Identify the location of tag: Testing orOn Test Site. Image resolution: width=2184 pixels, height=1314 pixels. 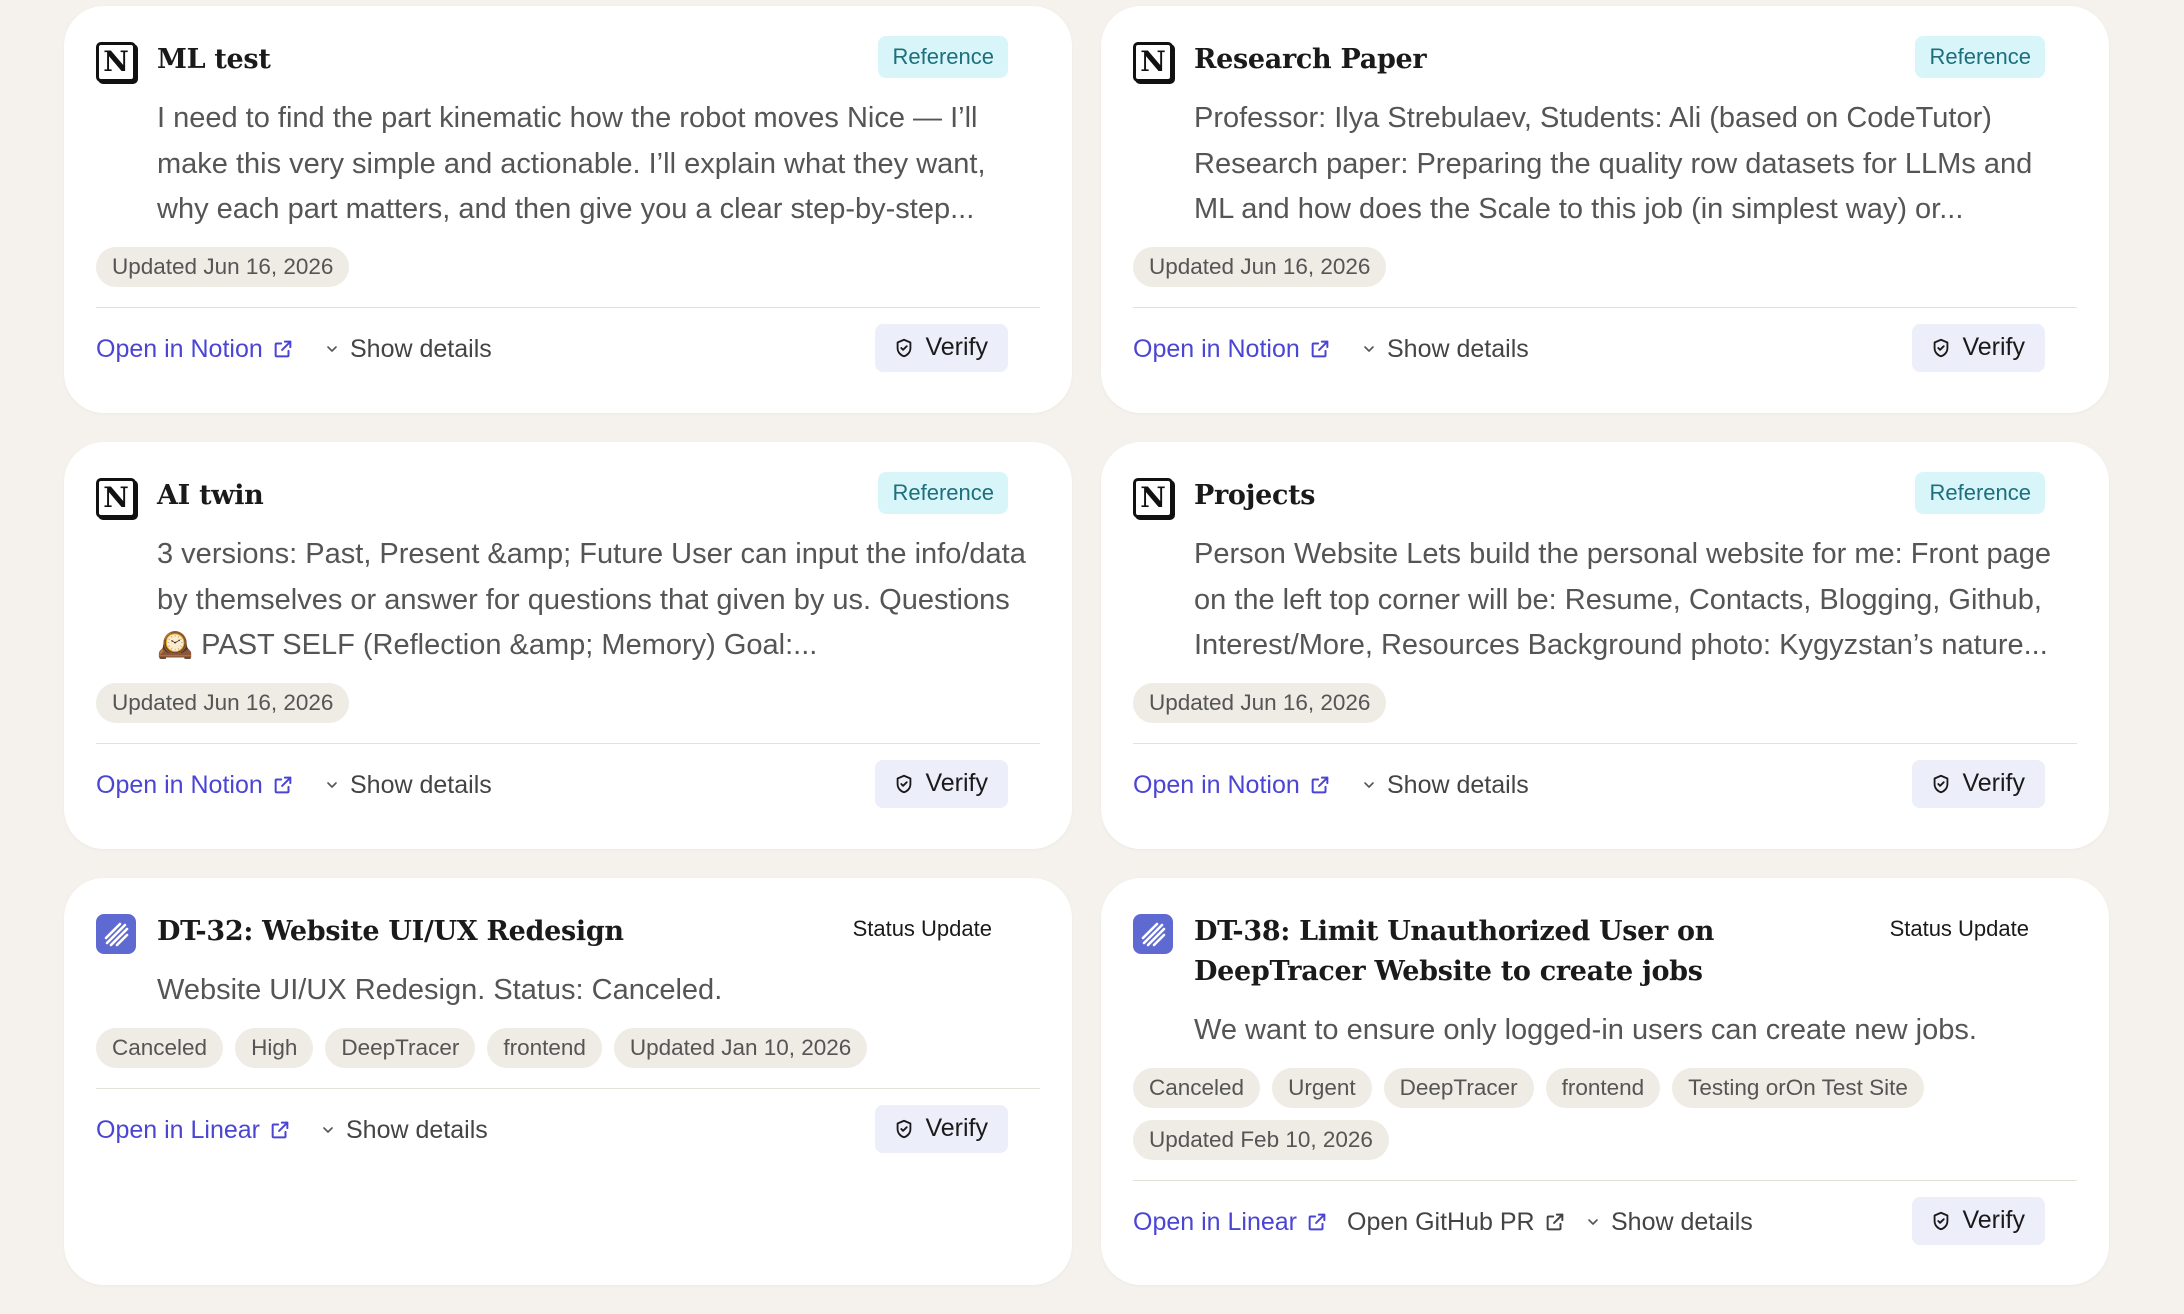
(1798, 1087).